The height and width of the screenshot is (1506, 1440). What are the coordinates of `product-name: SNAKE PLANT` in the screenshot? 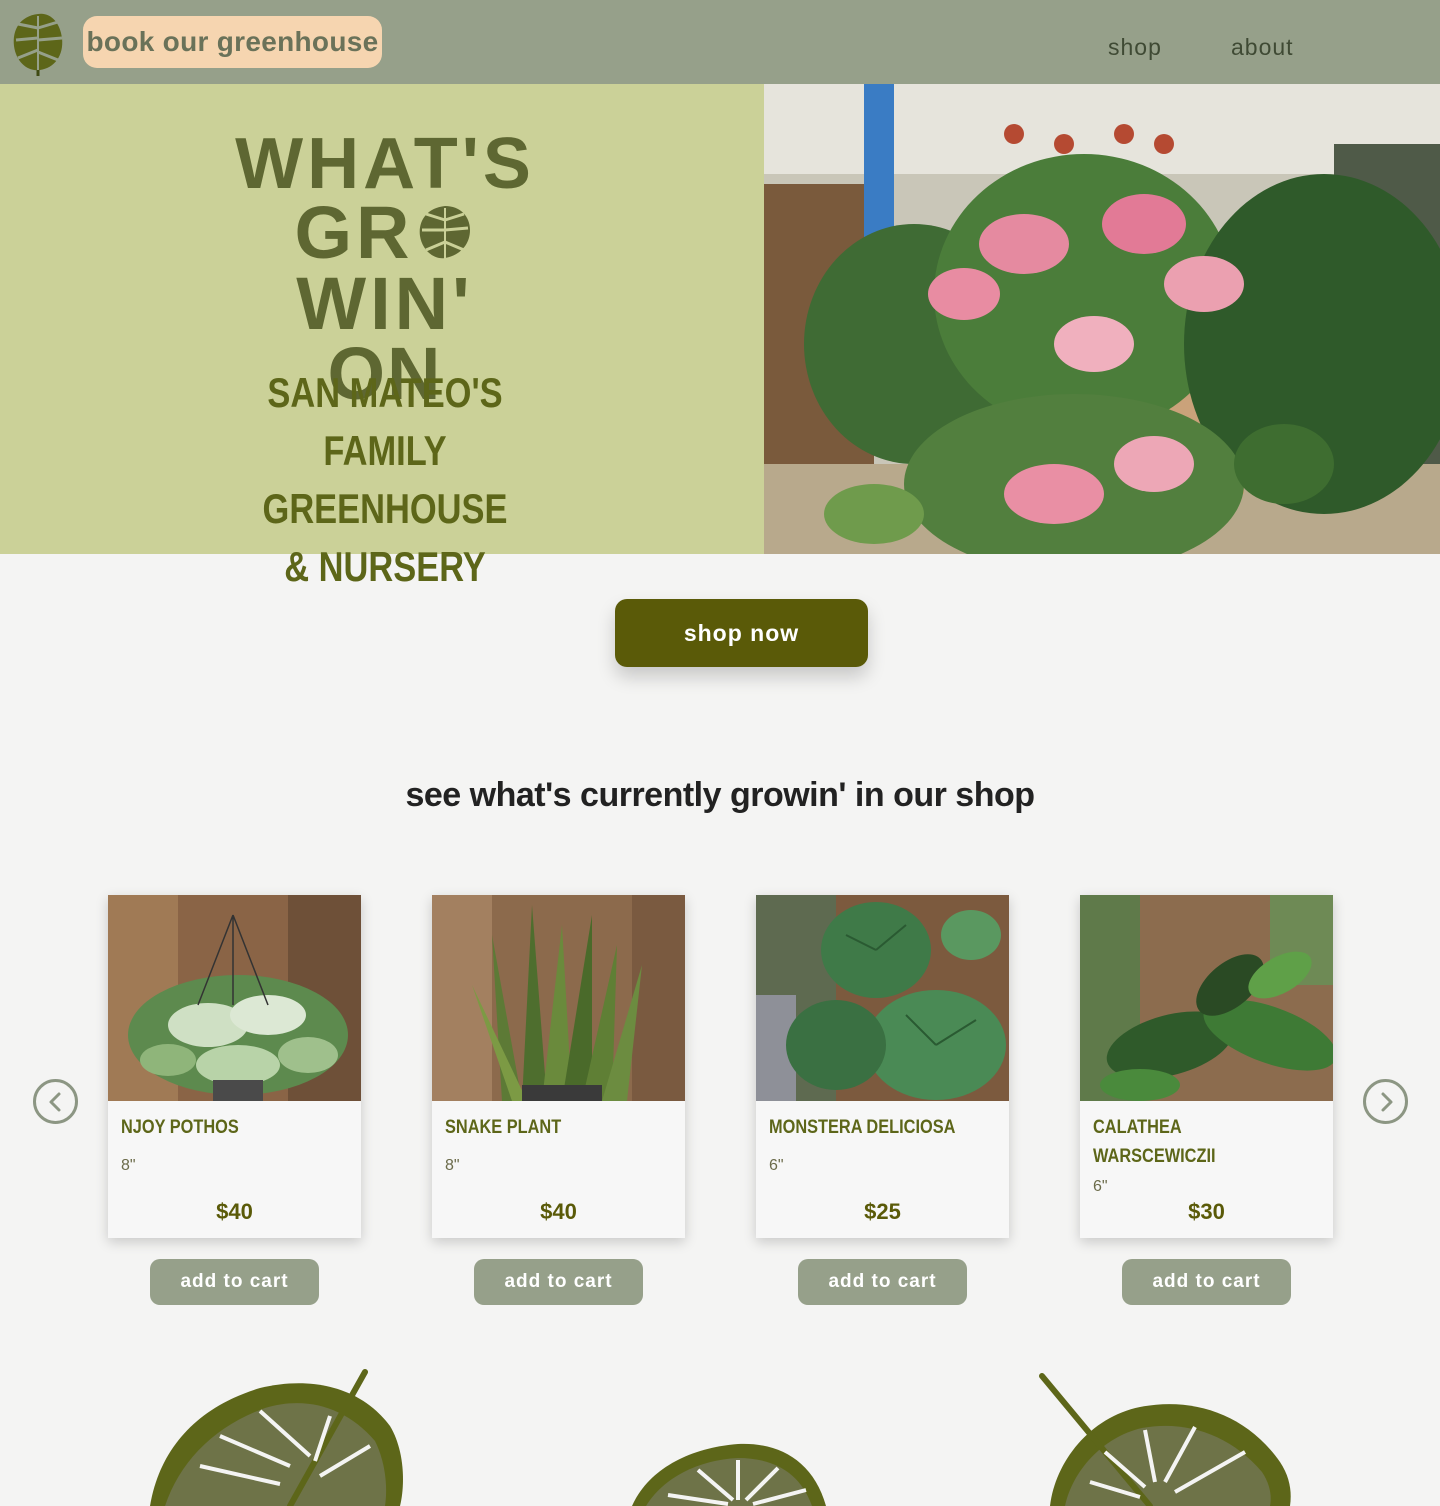 It's located at (503, 1127).